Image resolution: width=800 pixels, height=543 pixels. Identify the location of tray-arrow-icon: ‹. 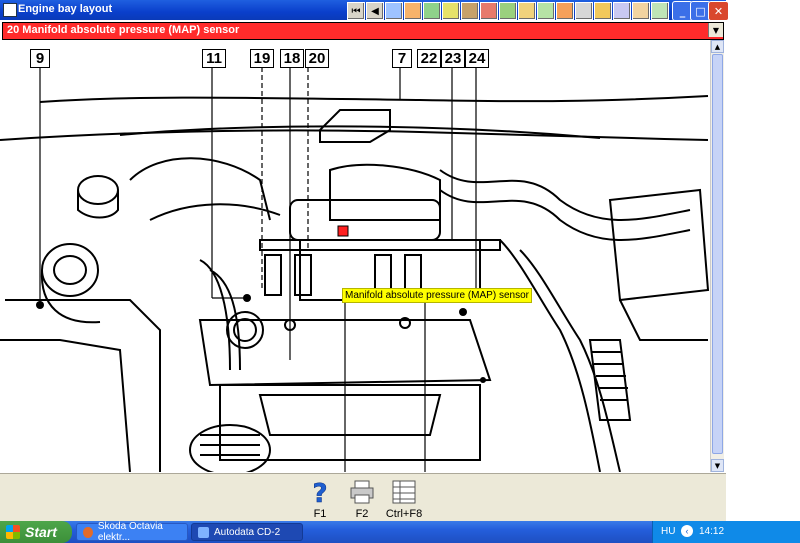
(687, 531).